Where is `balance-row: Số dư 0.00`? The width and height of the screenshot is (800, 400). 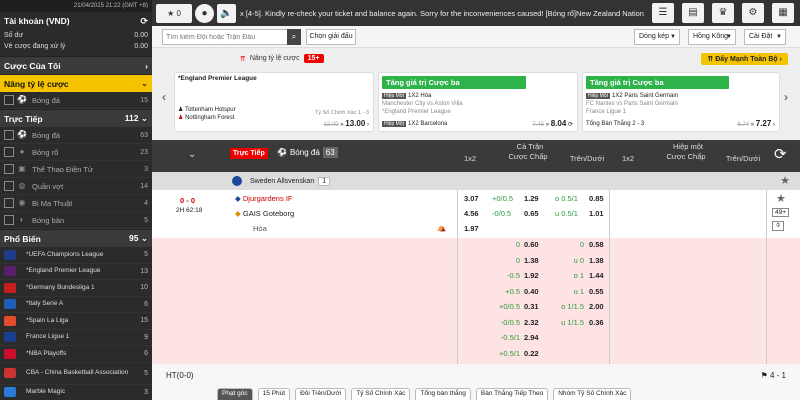
balance-row: Số dư 0.00 is located at coordinates (76, 35).